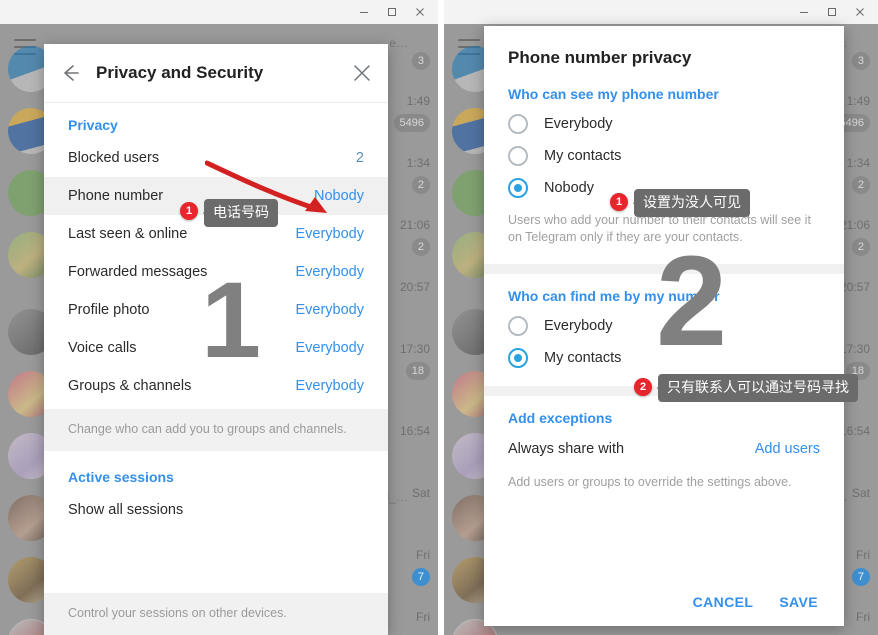 This screenshot has height=635, width=878. What do you see at coordinates (613, 94) in the screenshot?
I see `section-title-who-can-see: Who can see my phone number` at bounding box center [613, 94].